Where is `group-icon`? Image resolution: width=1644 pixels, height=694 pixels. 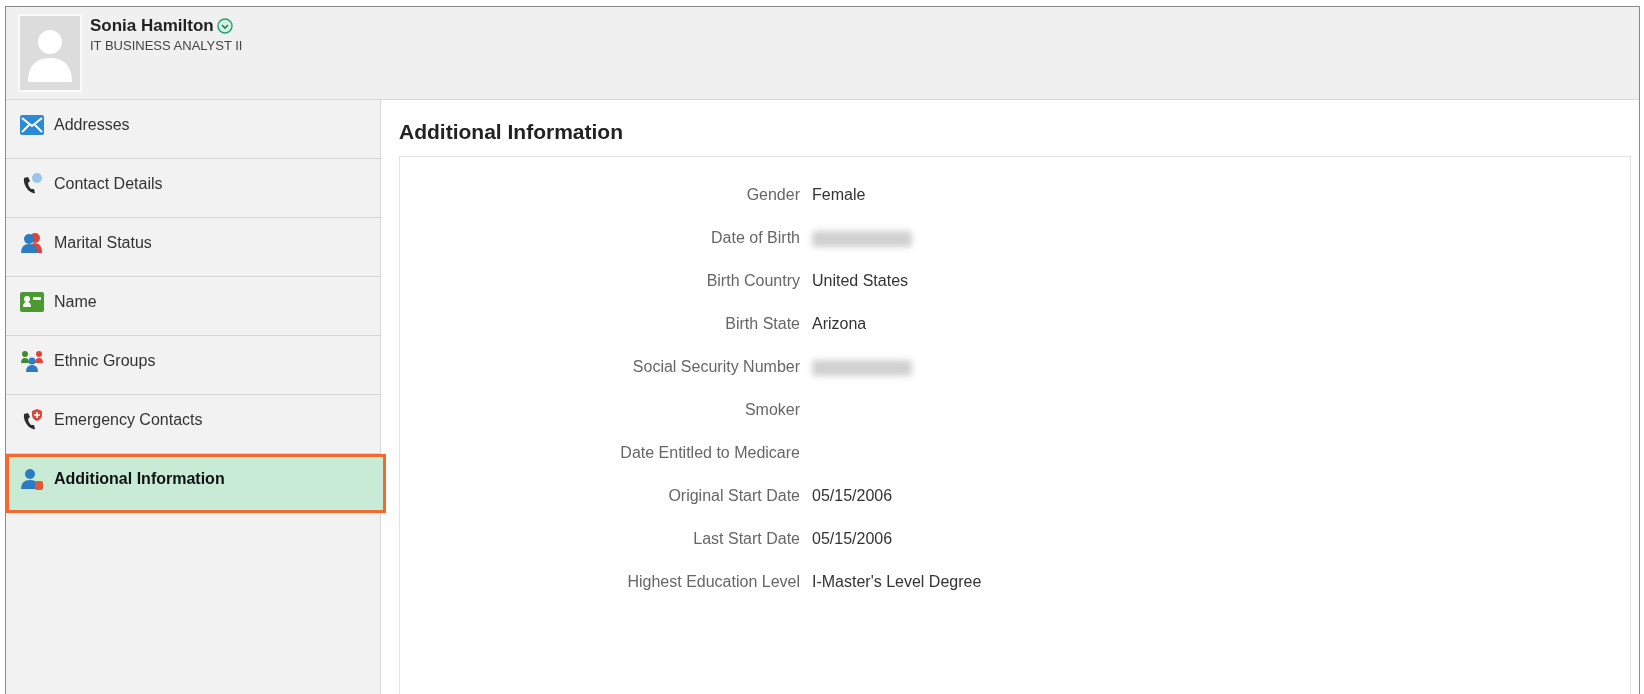
group-icon is located at coordinates (32, 361).